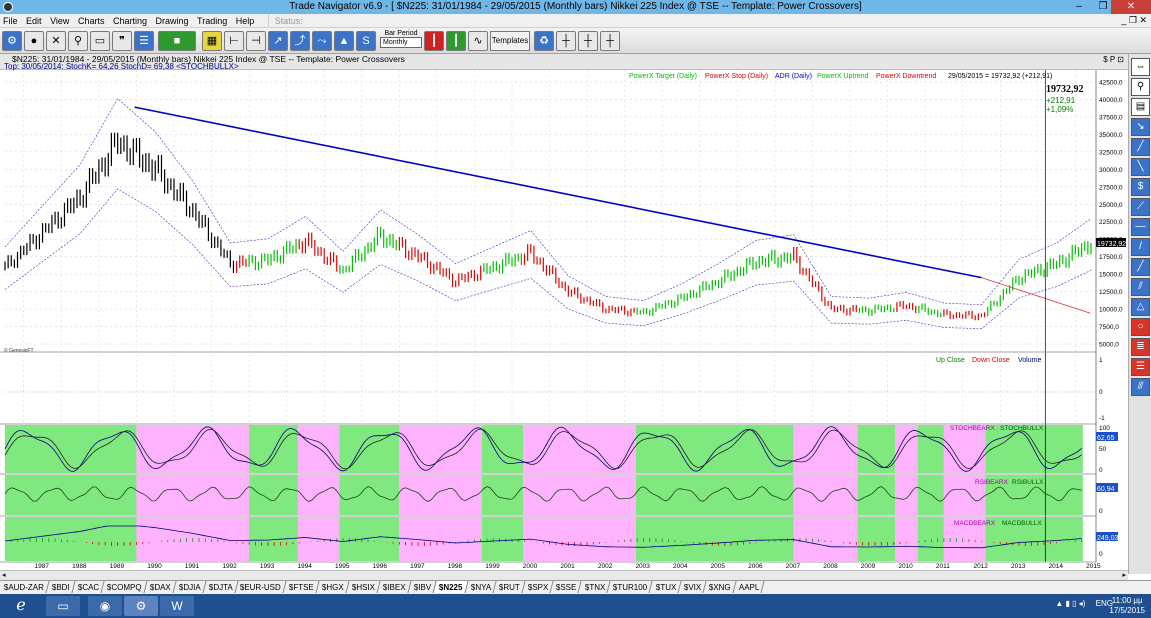  What do you see at coordinates (1140, 187) in the screenshot?
I see `dollar-icon: $` at bounding box center [1140, 187].